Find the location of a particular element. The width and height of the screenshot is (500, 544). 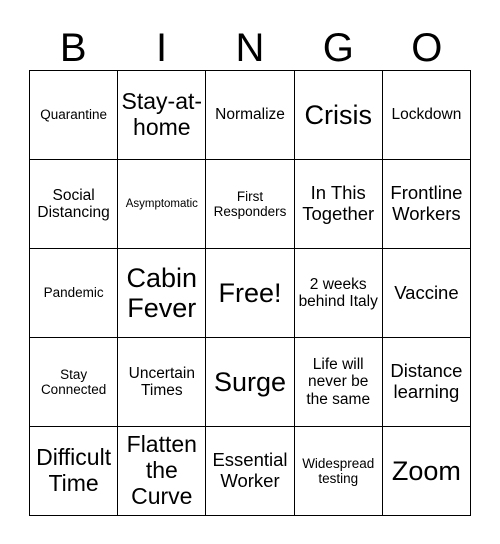

bingo-cell-label: Surge is located at coordinates (250, 381).